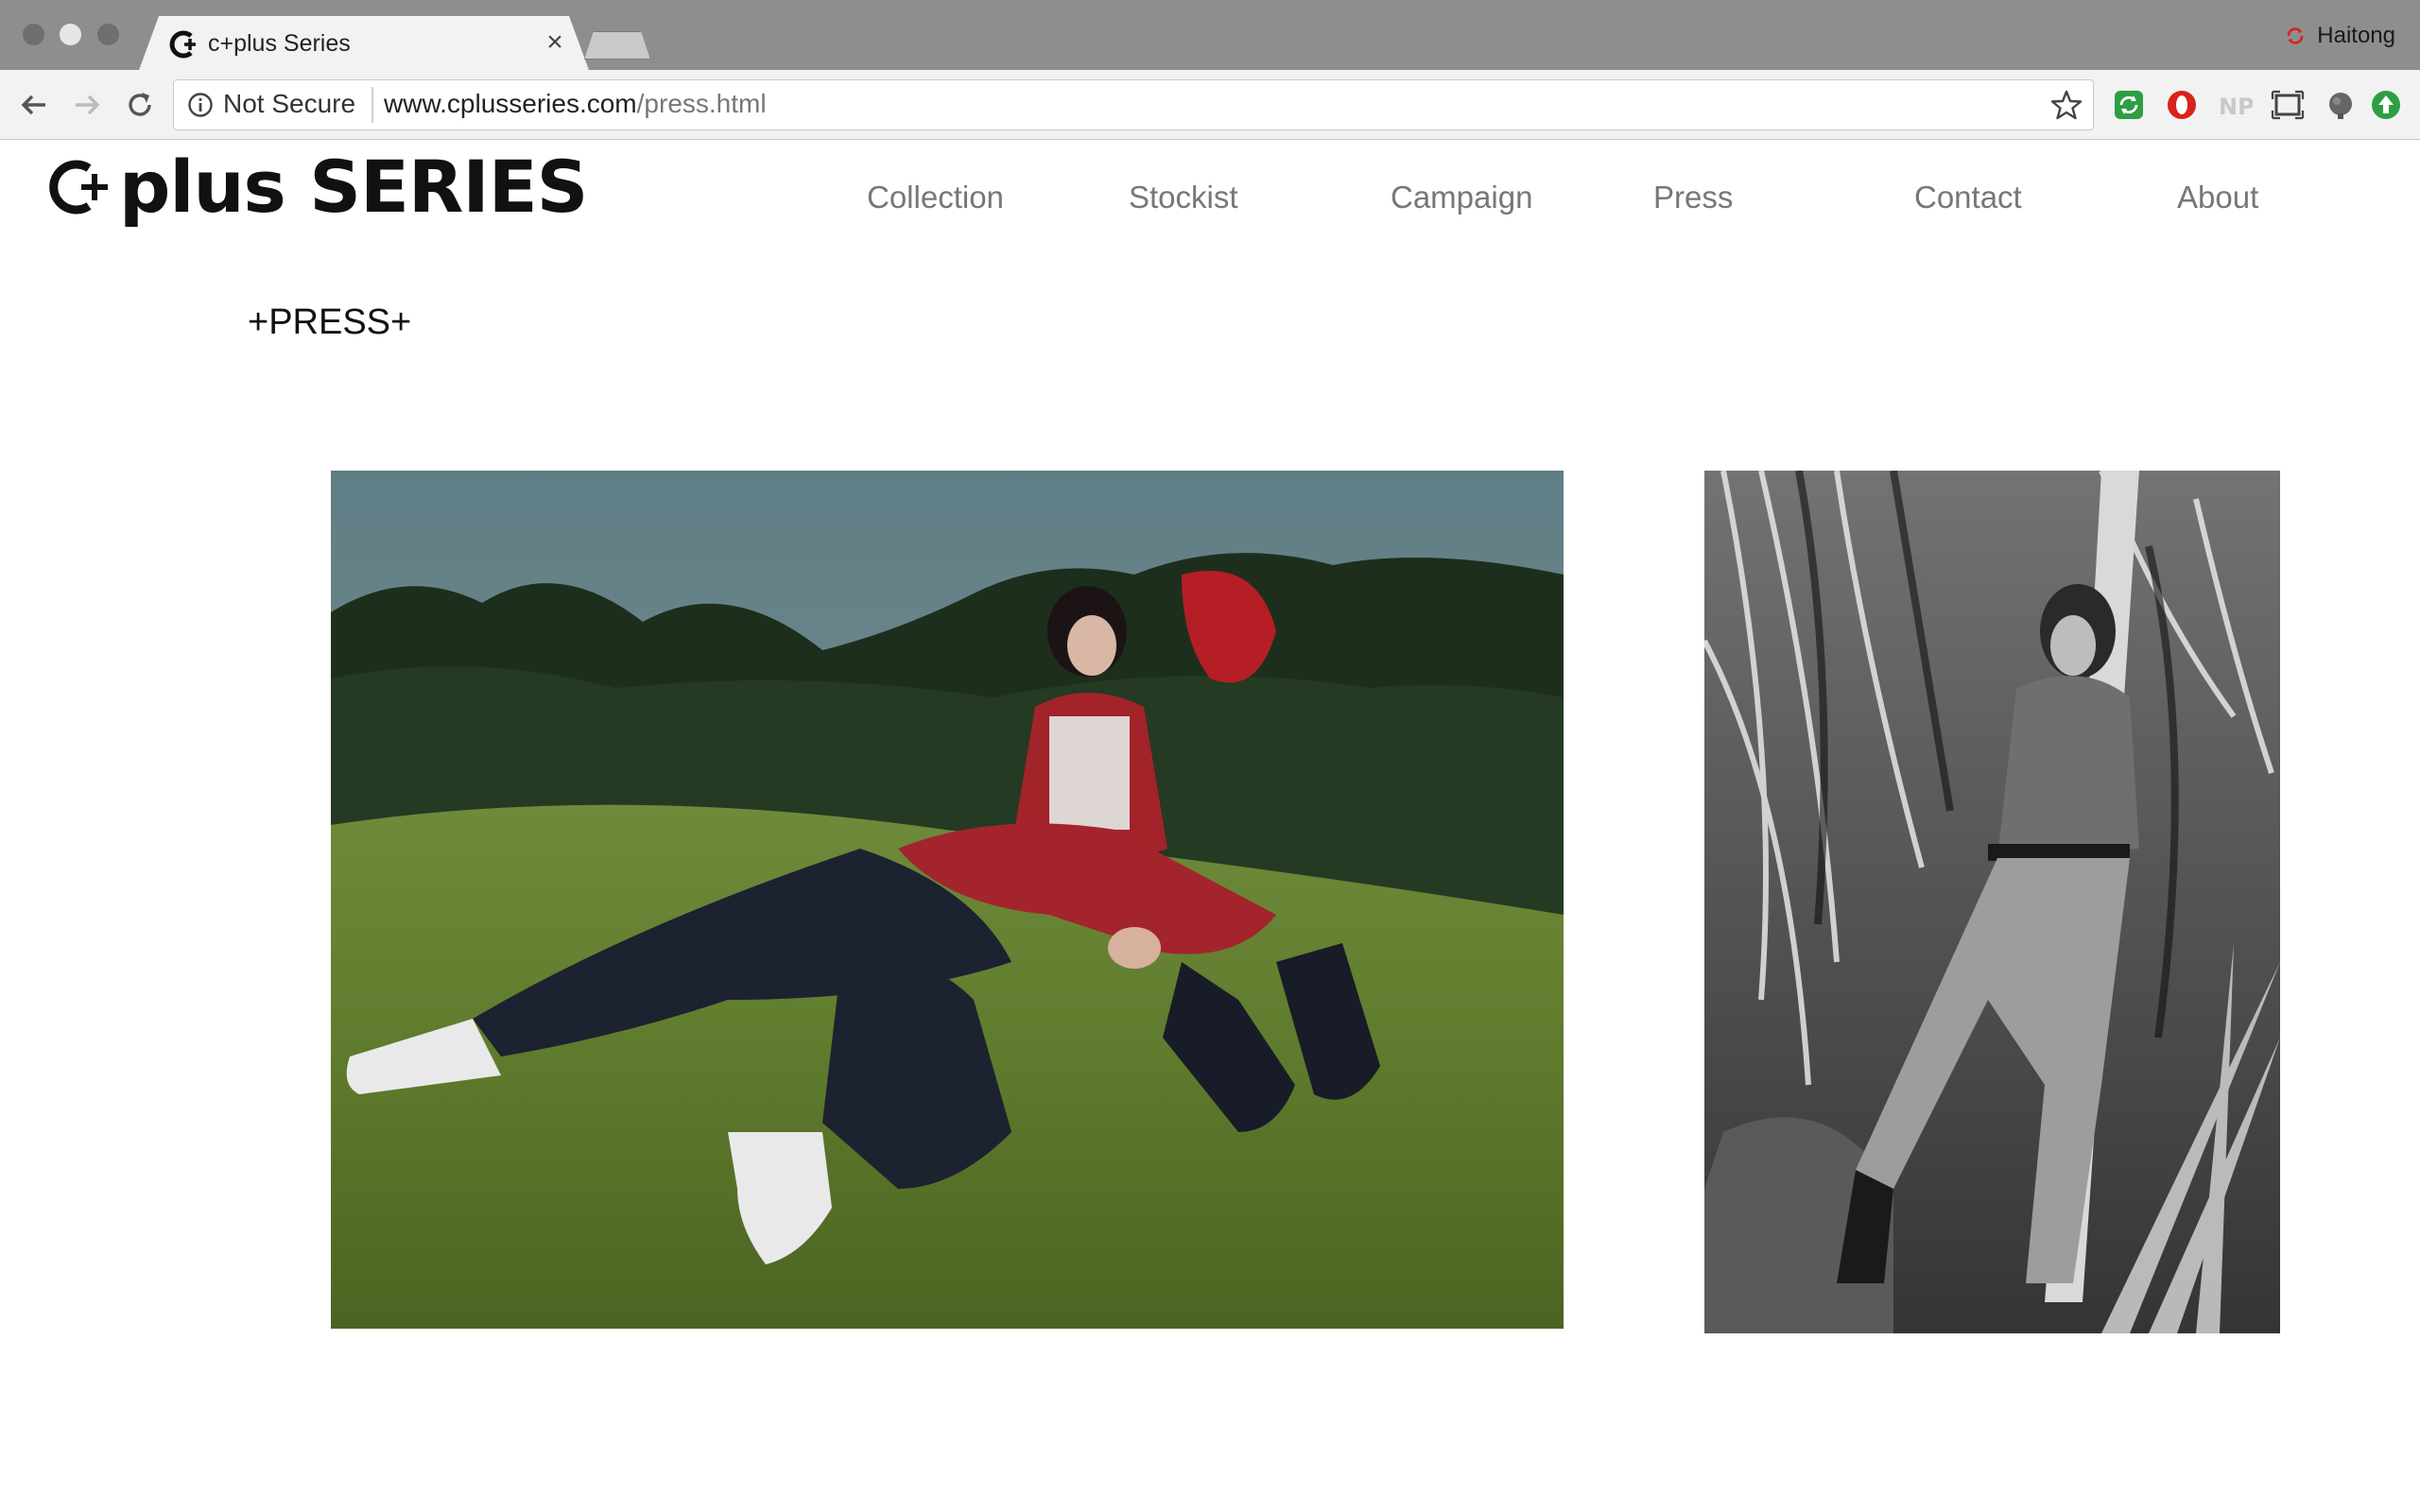 The height and width of the screenshot is (1512, 2420). What do you see at coordinates (330, 322) in the screenshot?
I see `press-heading: +PRESS+` at bounding box center [330, 322].